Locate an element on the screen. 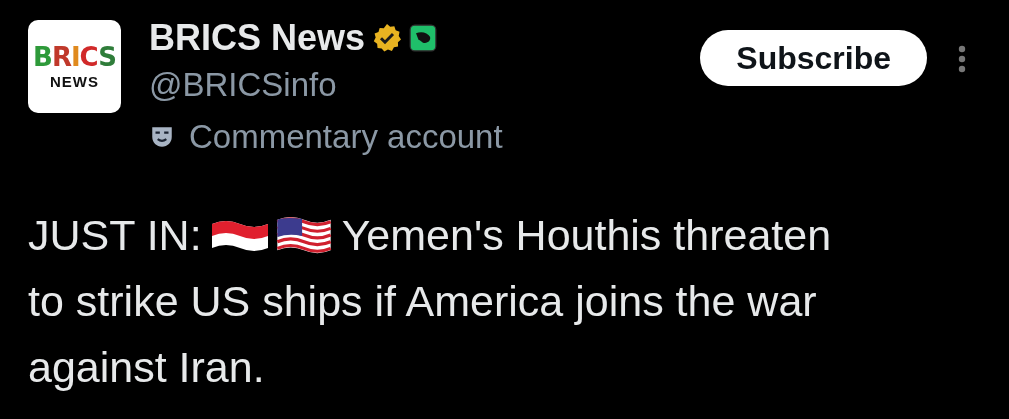 Image resolution: width=1009 pixels, height=419 pixels. account-name: BRICS News is located at coordinates (257, 38).